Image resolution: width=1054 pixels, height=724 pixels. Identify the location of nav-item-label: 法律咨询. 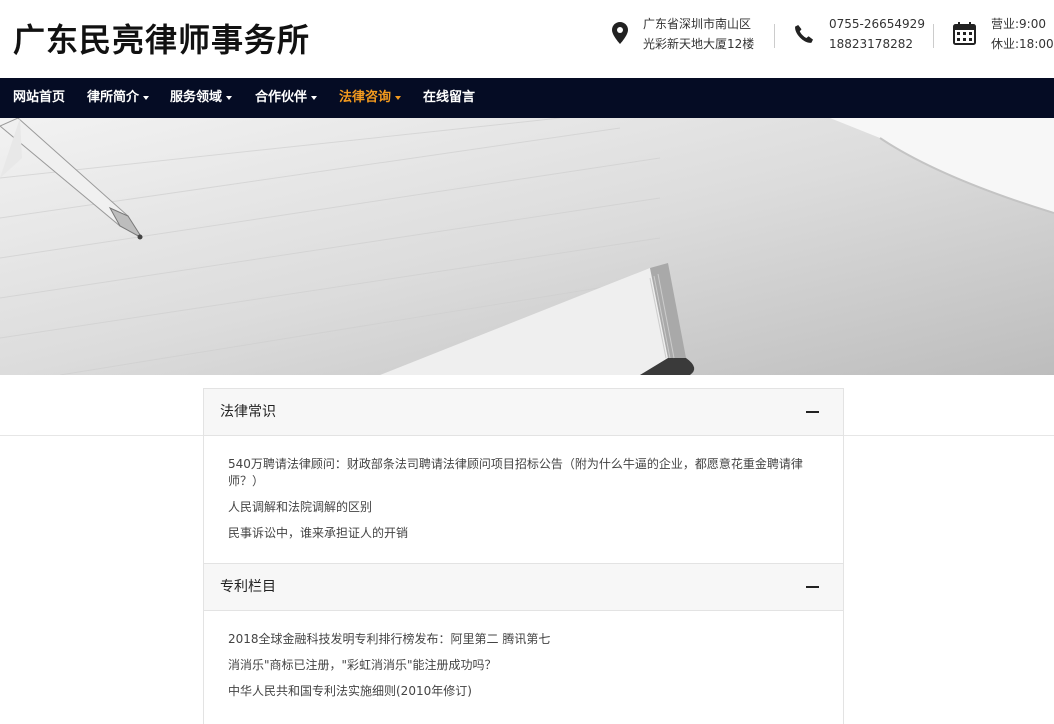
(365, 97).